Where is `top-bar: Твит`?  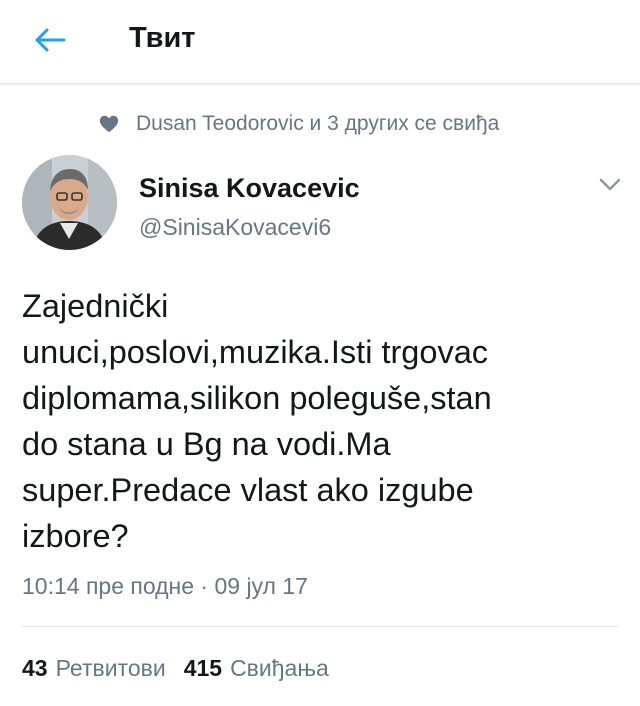 top-bar: Твит is located at coordinates (320, 42).